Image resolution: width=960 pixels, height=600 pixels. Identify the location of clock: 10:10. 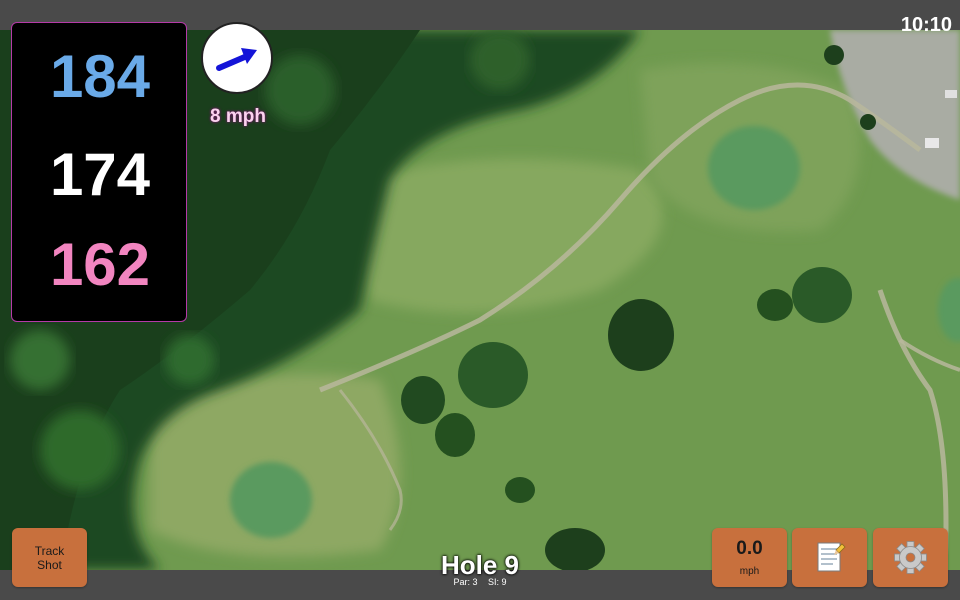
(926, 25).